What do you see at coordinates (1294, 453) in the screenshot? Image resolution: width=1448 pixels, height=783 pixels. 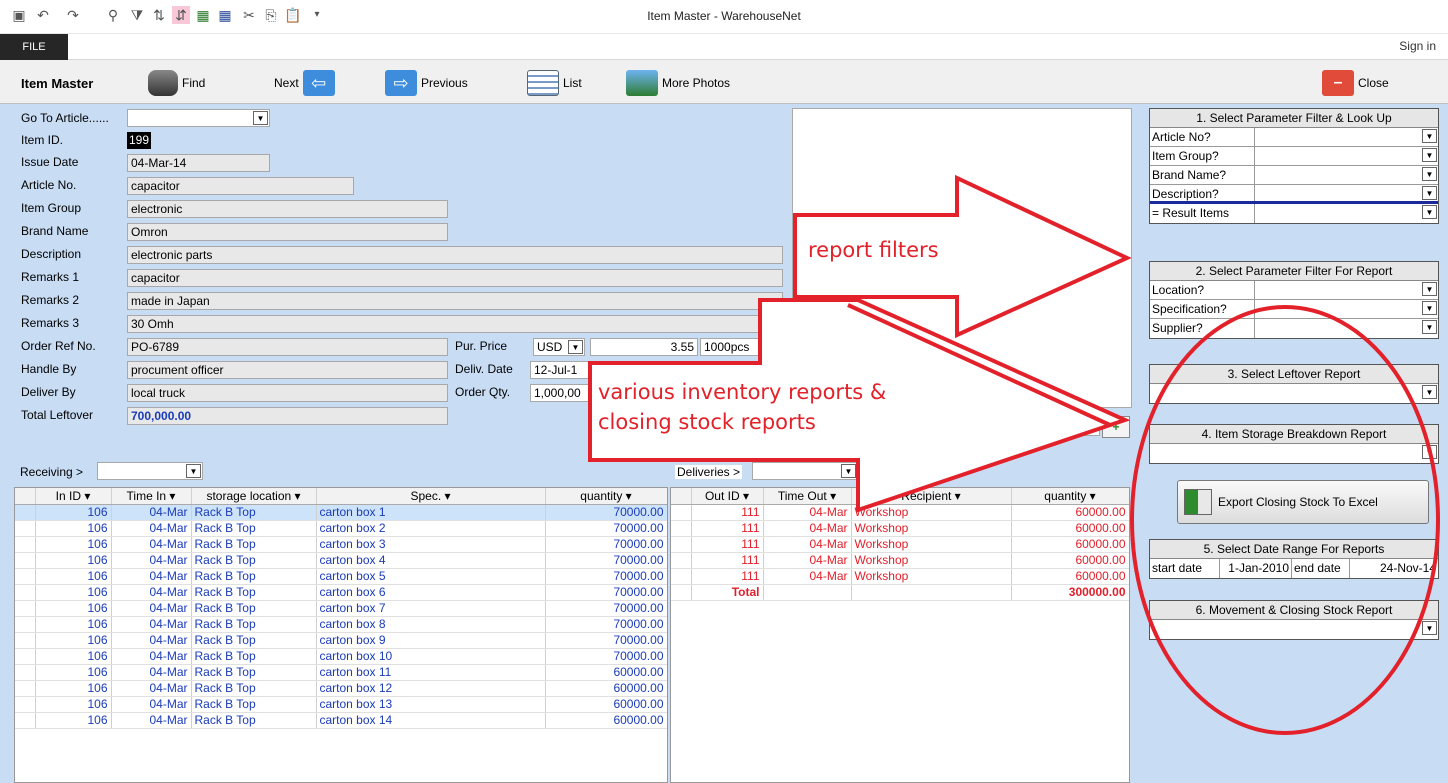 I see `storage-breakdown-combo: ▼` at bounding box center [1294, 453].